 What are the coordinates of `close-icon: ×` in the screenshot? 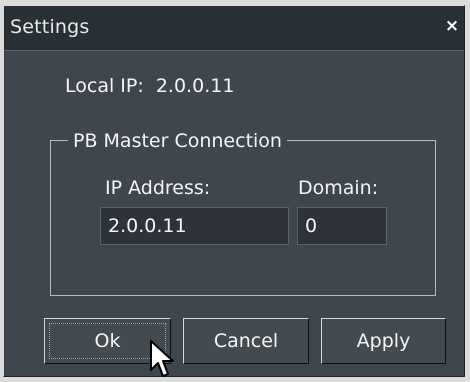 It's located at (452, 26).